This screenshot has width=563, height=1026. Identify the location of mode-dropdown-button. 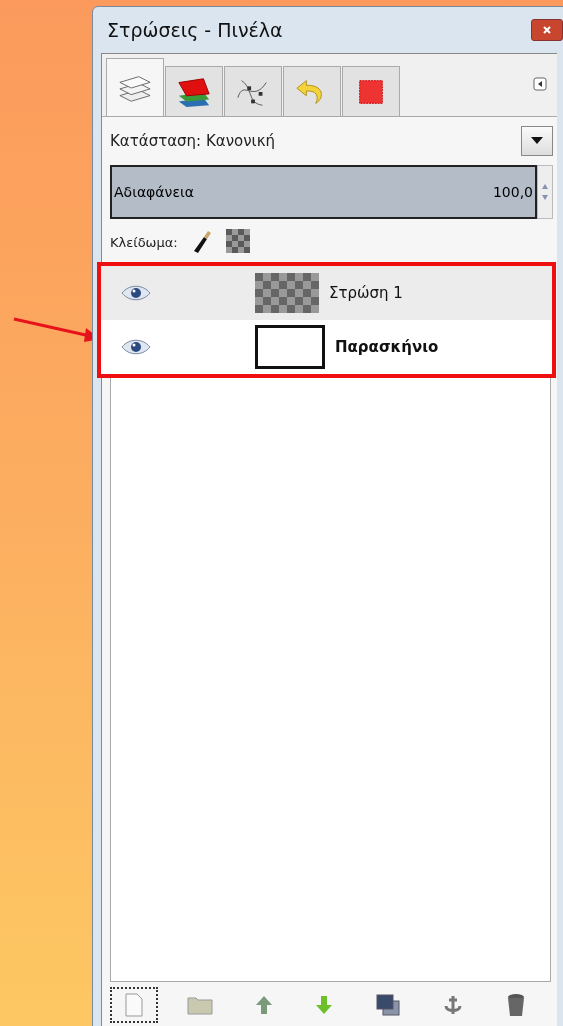
(537, 141).